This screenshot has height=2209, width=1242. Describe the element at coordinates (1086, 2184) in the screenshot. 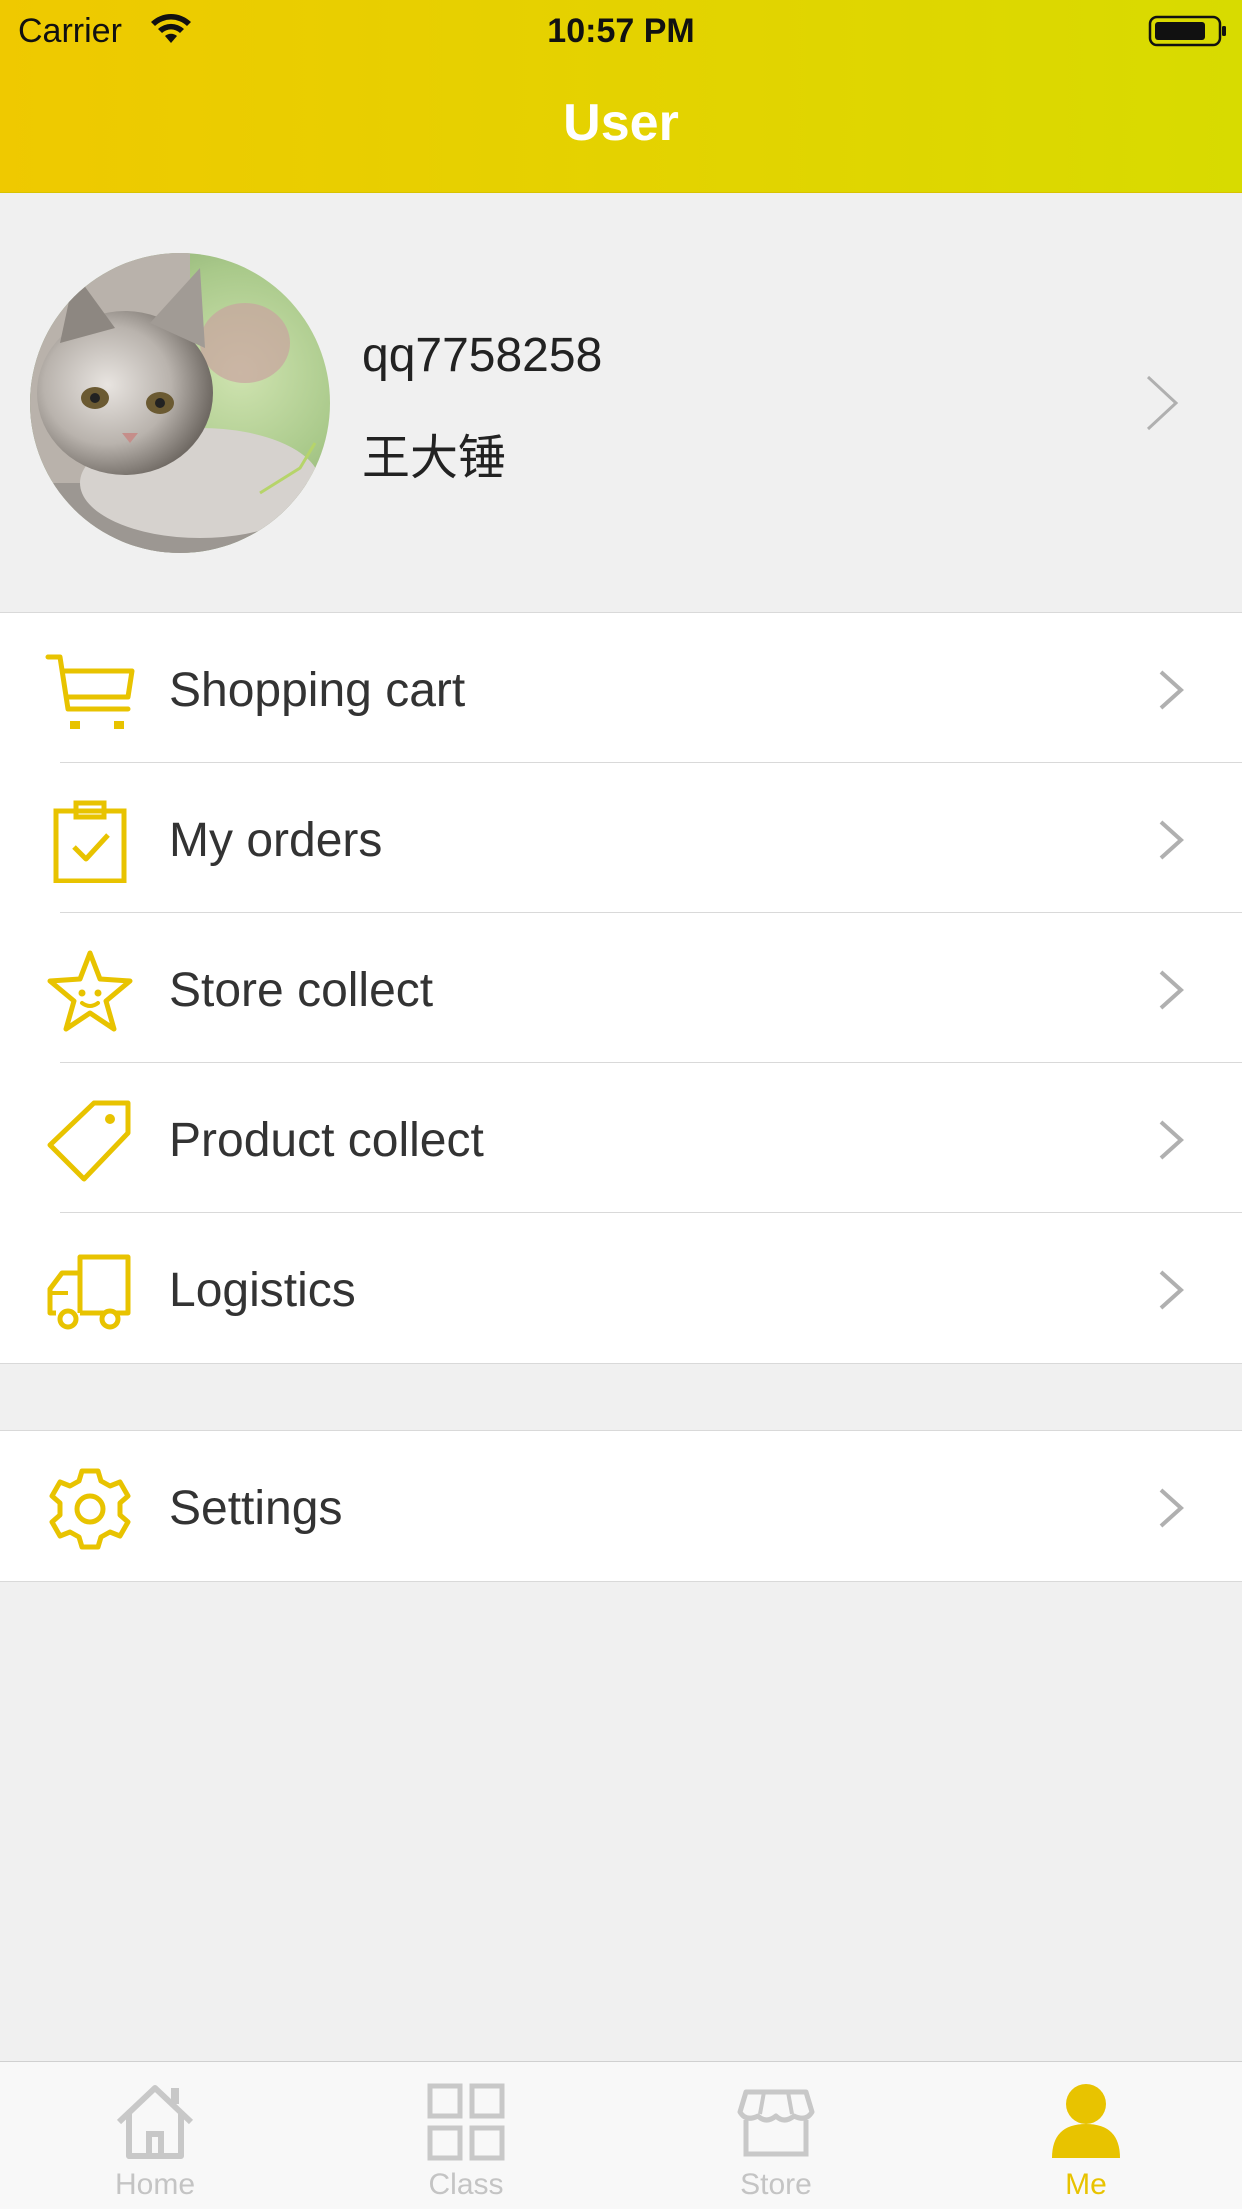

I see `tab-label: Me` at that location.